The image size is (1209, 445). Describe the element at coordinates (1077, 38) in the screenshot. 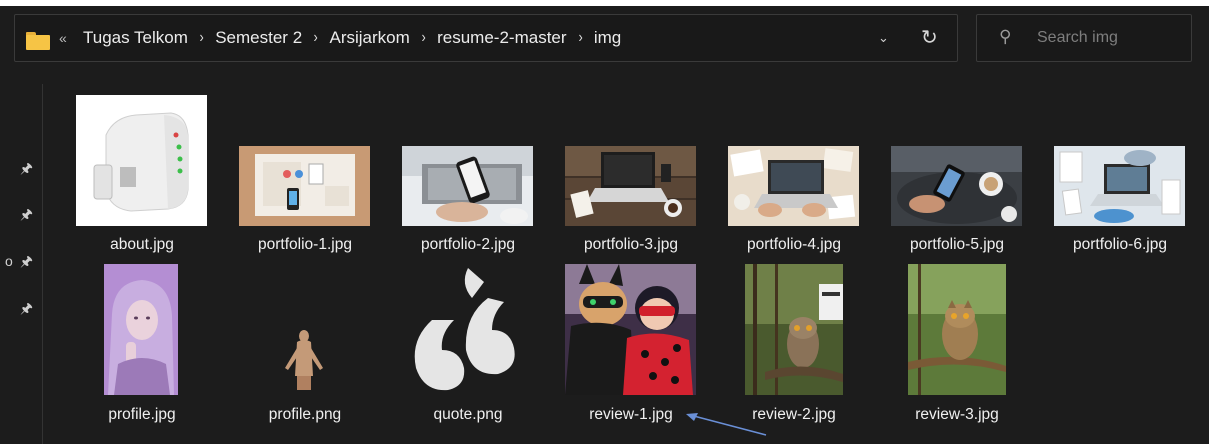

I see `search-input: Search img` at that location.